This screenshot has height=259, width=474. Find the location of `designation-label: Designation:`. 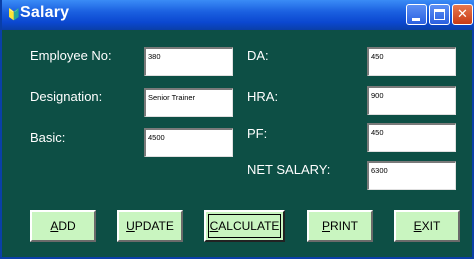

designation-label: Designation: is located at coordinates (66, 96).